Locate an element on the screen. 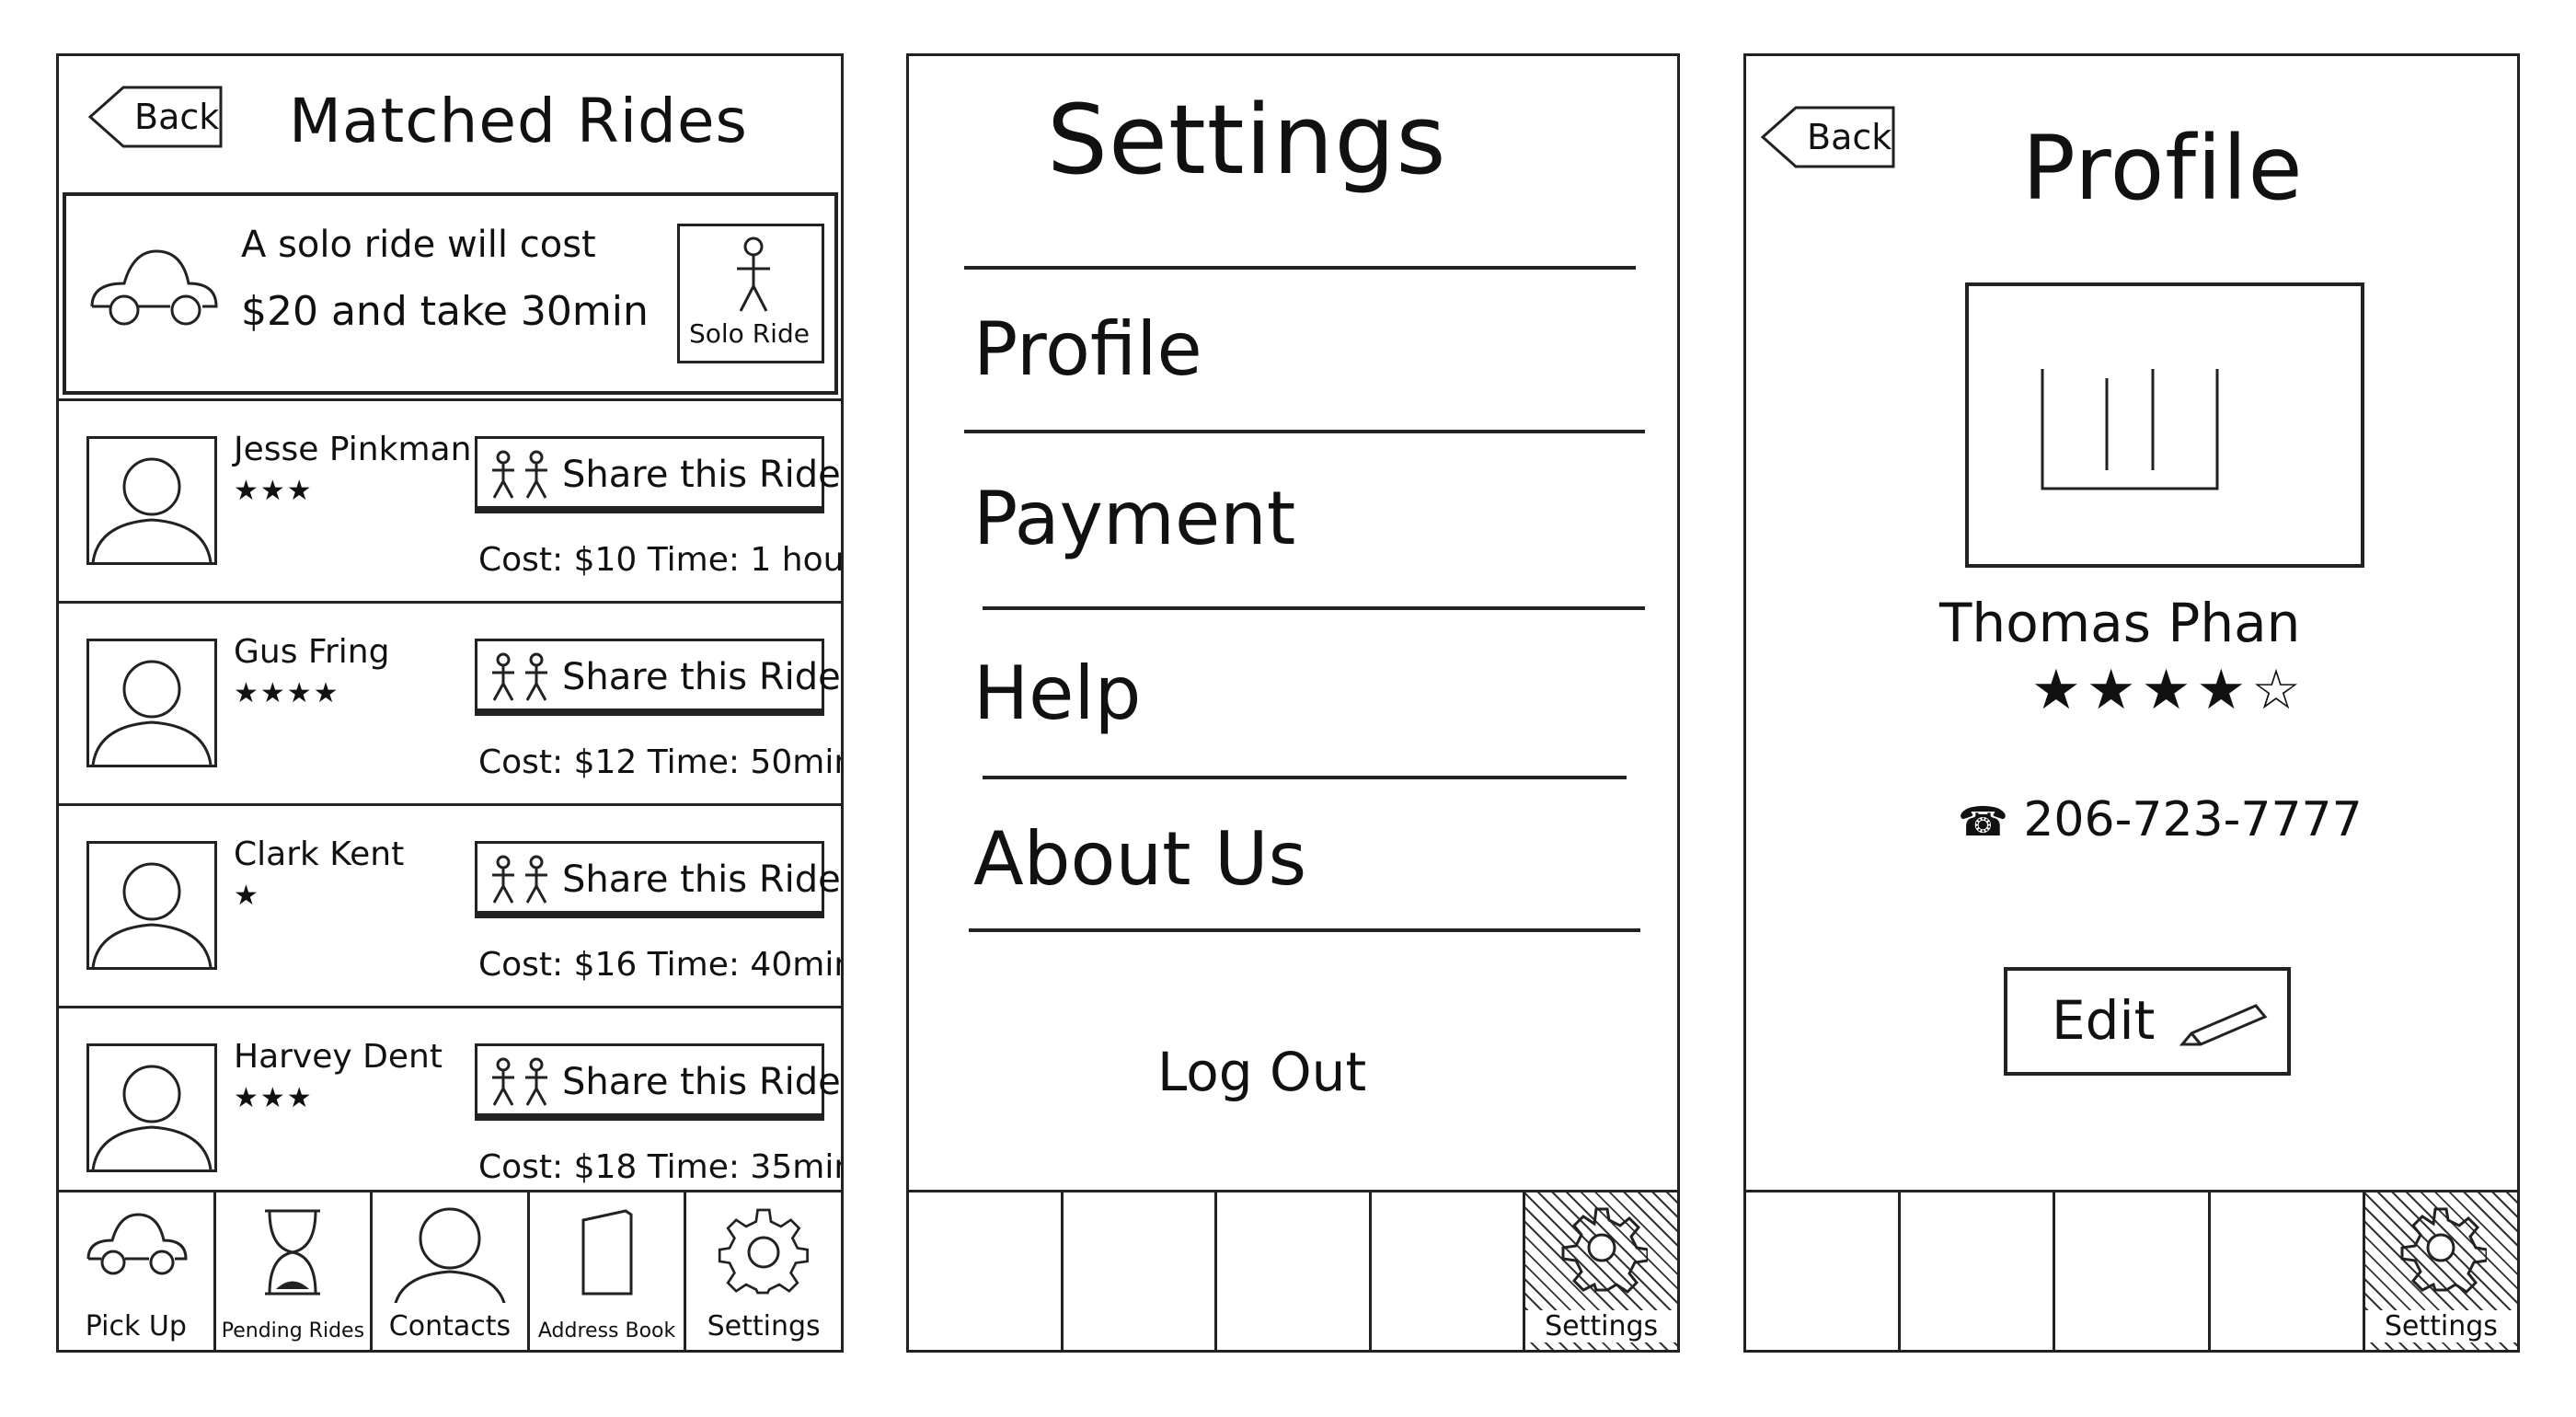 The image size is (2576, 1417). menu-item-profile: Profile is located at coordinates (1300, 356).